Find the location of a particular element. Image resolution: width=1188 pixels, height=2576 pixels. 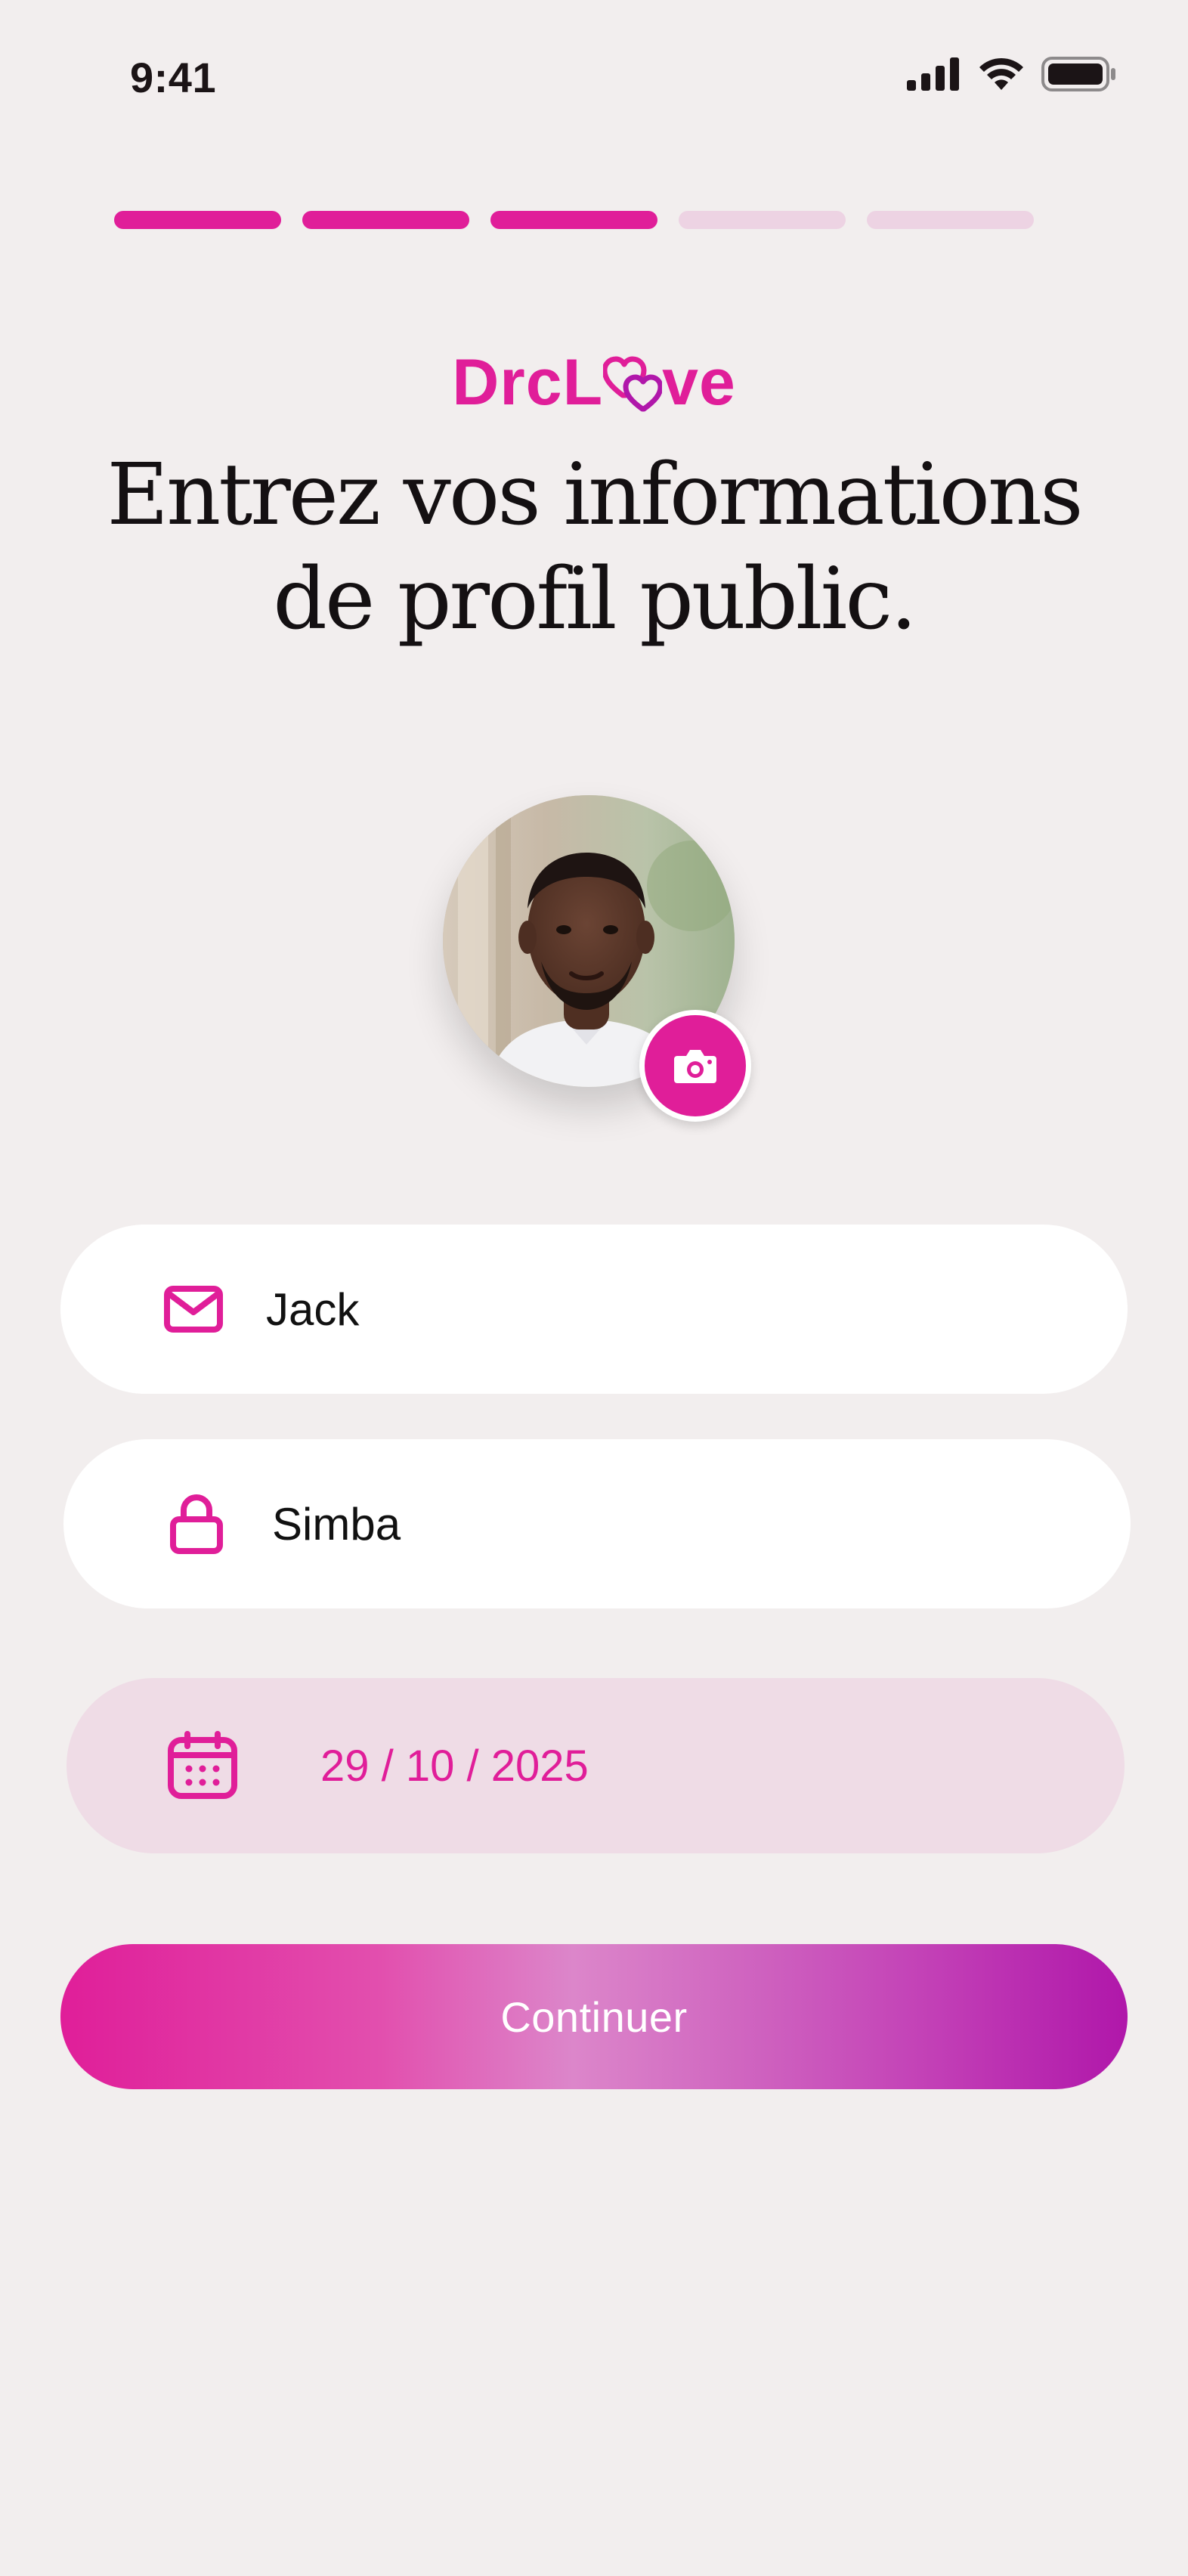

wifi-icon is located at coordinates (1001, 73).